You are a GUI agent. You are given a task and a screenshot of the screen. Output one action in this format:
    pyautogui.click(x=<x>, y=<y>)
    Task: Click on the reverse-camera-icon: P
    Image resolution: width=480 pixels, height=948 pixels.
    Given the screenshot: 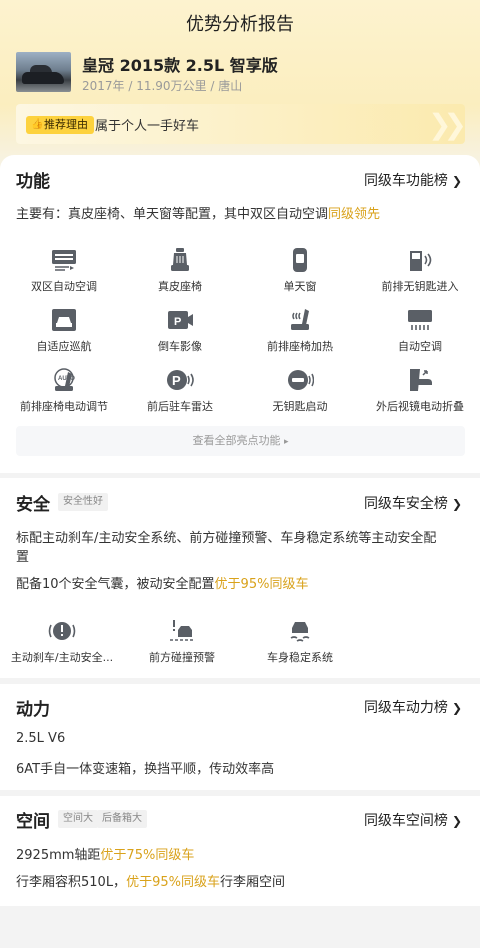 What is the action you would take?
    pyautogui.click(x=180, y=320)
    